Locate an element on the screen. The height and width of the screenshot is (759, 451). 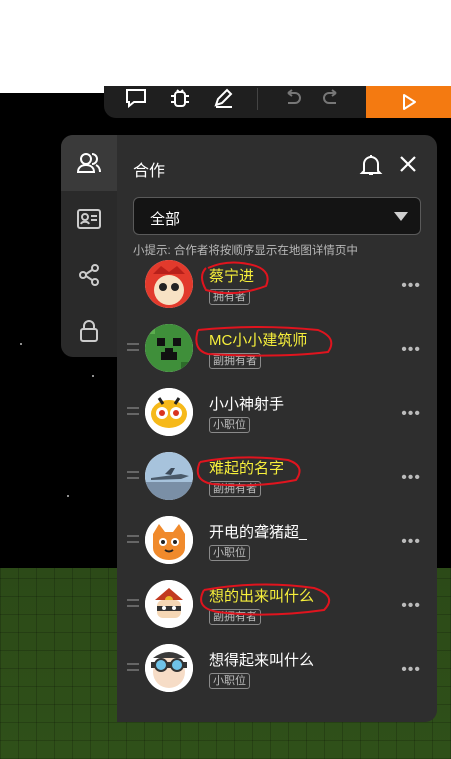
collaborator-row: 小小神射手 小职位 ••• is located at coordinates (277, 413).